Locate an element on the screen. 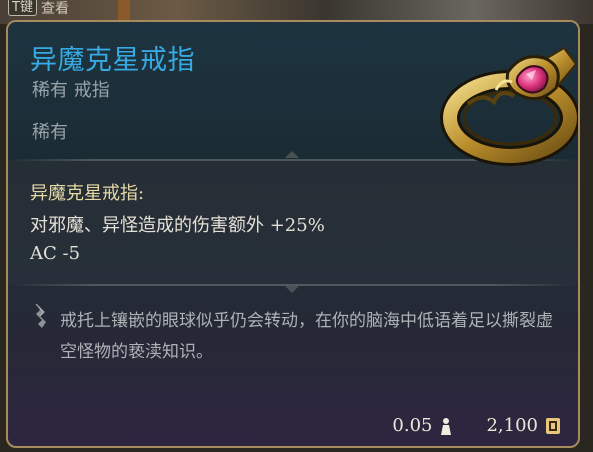 This screenshot has width=593, height=452. gold-coin-icon is located at coordinates (553, 425).